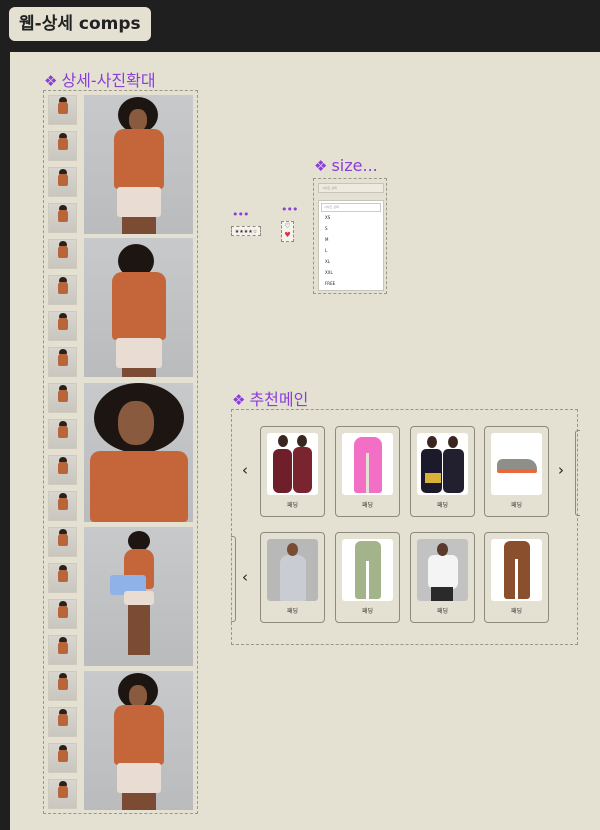 The width and height of the screenshot is (600, 830). Describe the element at coordinates (351, 261) in the screenshot. I see `size-option: XL` at that location.